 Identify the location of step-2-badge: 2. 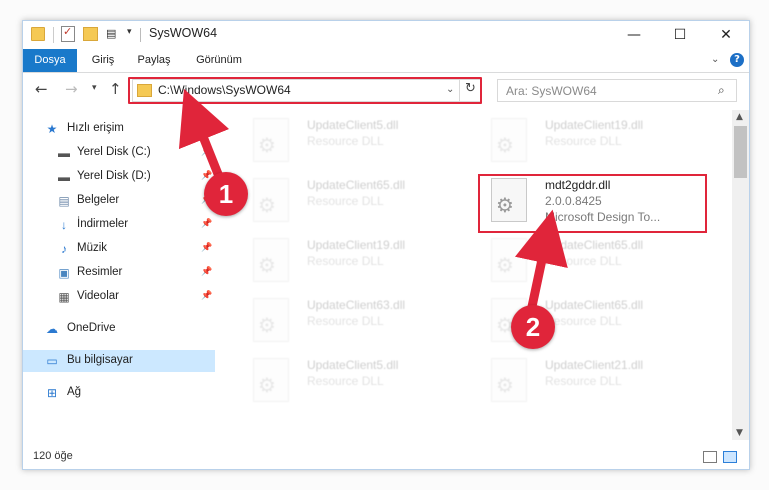
(533, 327).